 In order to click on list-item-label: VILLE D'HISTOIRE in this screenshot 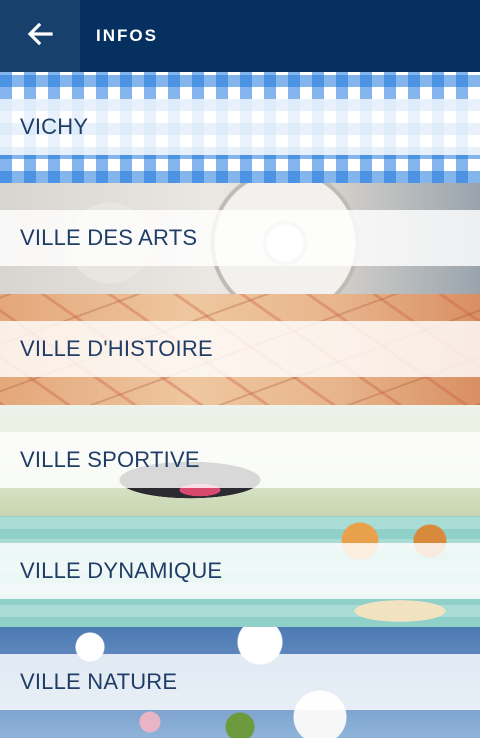, I will do `click(116, 348)`.